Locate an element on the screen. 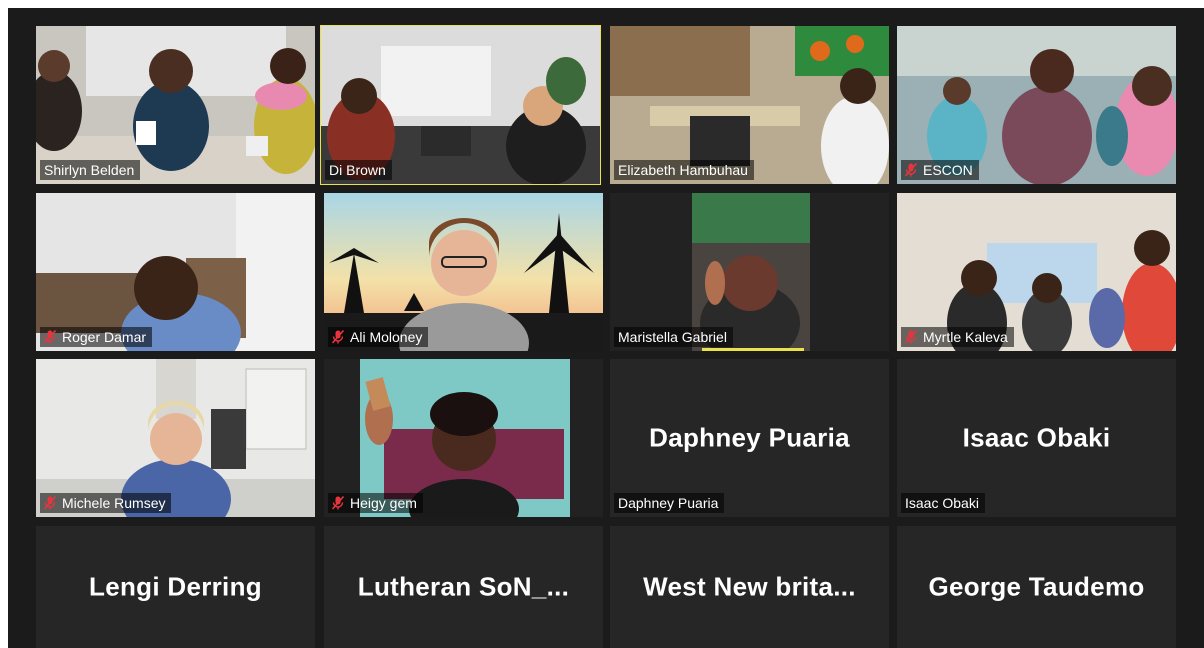 The height and width of the screenshot is (648, 1204). participant-tile: Roger Damar is located at coordinates (175, 272).